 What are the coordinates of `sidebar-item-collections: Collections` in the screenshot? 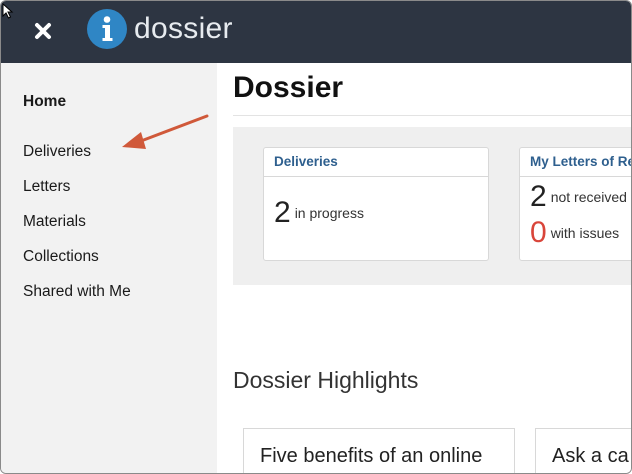 It's located at (61, 257).